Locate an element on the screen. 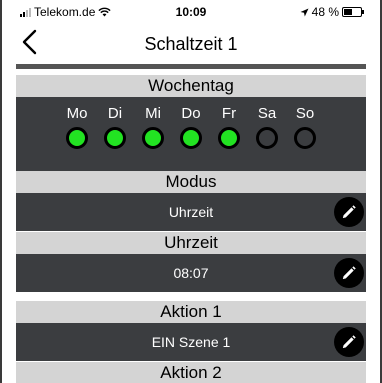  uhrzeit-row: 08:07 is located at coordinates (191, 273).